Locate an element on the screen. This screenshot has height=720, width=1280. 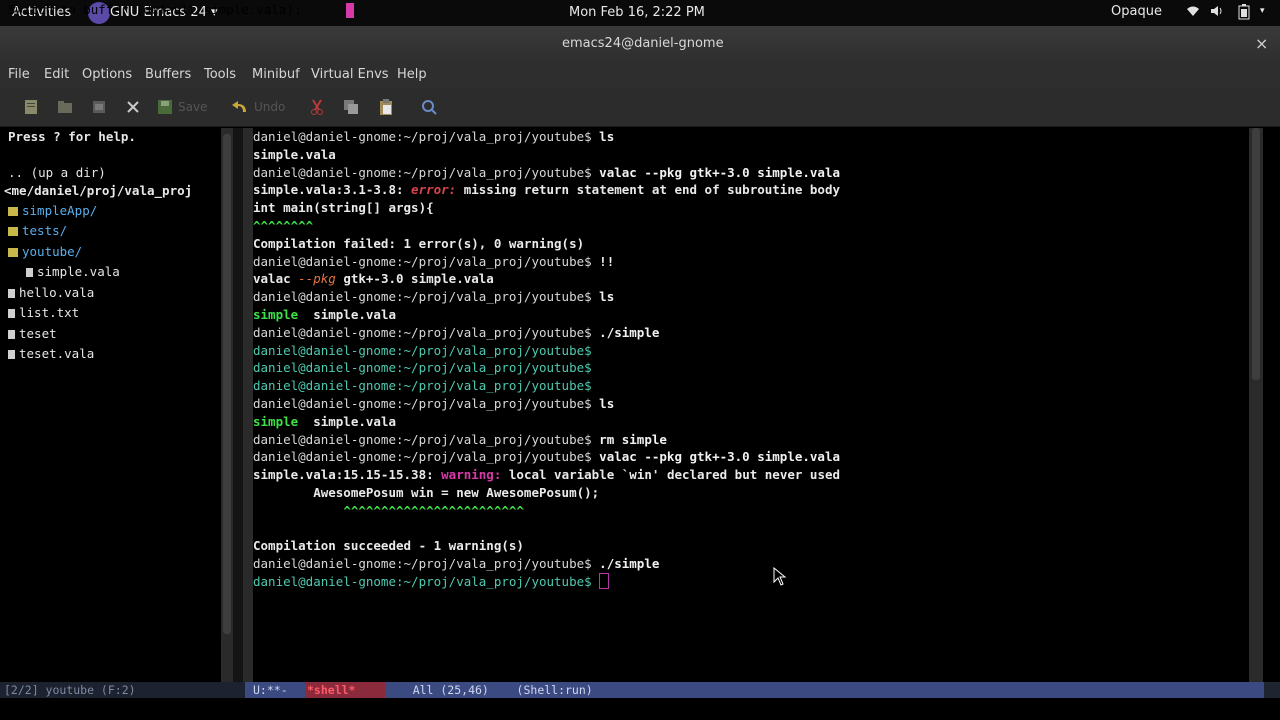
modeline-position: All (25,46) (Shell:run) is located at coordinates (489, 690).